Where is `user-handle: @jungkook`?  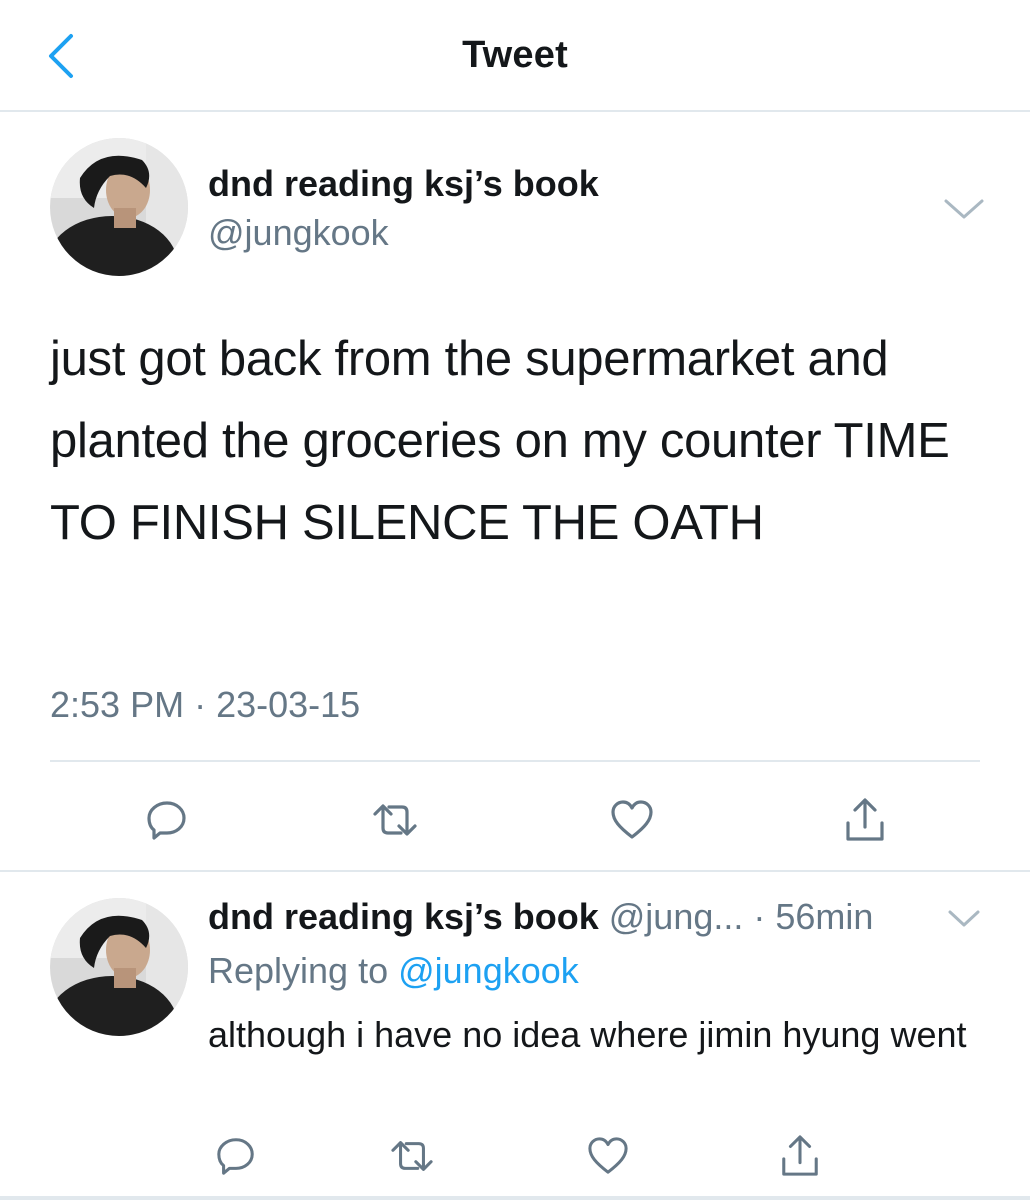 user-handle: @jungkook is located at coordinates (298, 233).